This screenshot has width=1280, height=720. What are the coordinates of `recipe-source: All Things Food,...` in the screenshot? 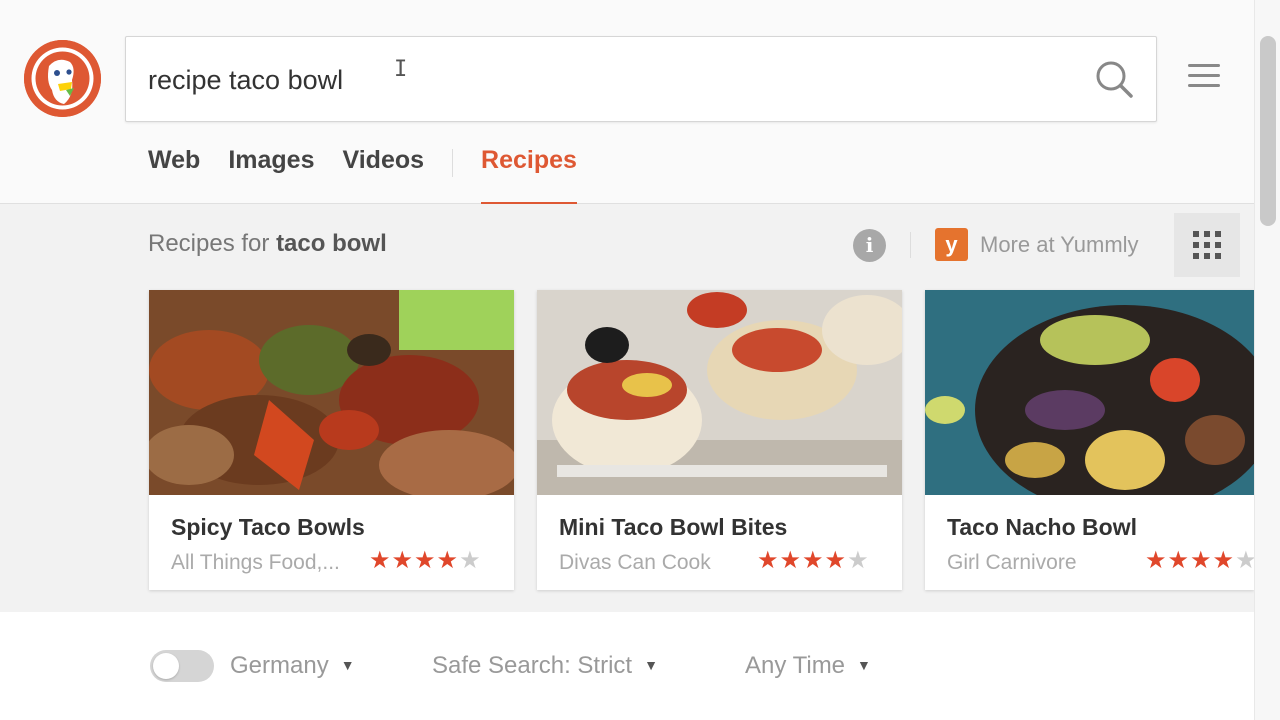 It's located at (255, 562).